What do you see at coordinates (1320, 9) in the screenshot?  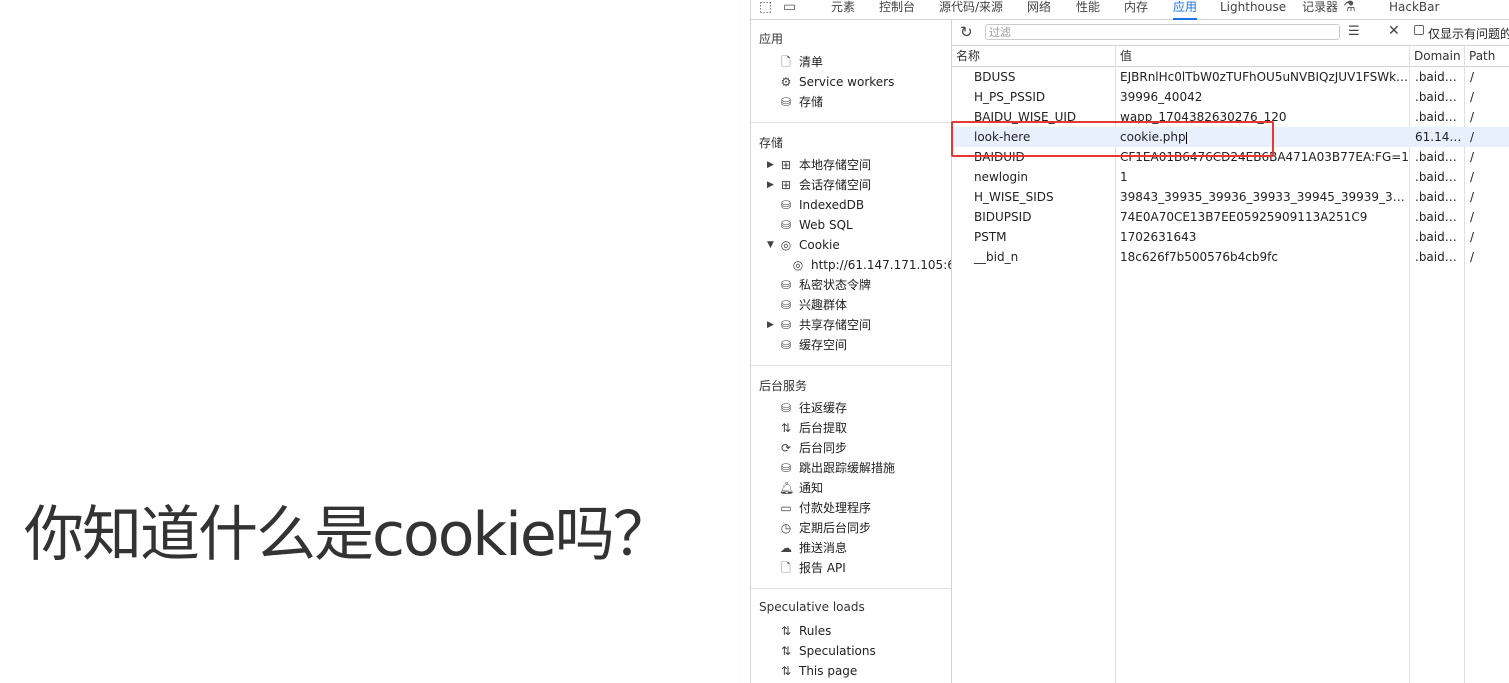 I see `tab-recorder: 记录器` at bounding box center [1320, 9].